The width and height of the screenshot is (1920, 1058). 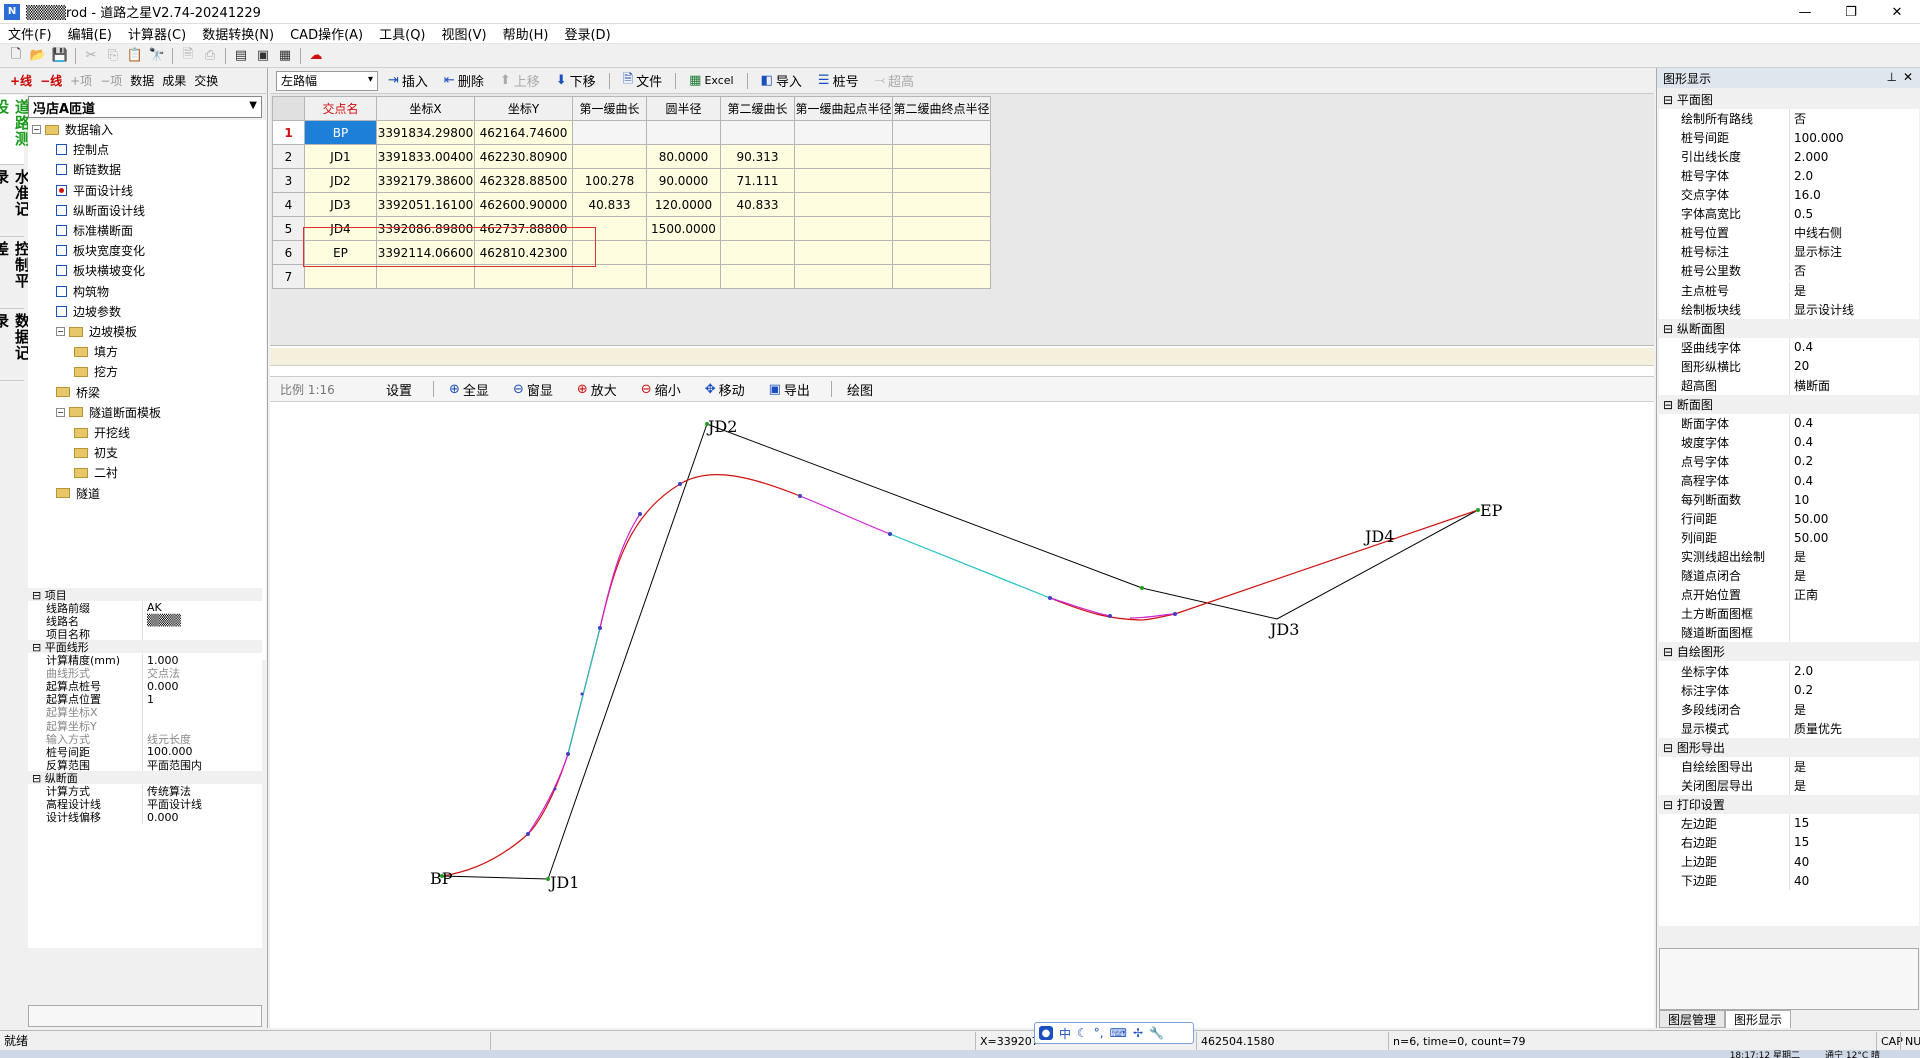 I want to click on row-header: 4, so click(x=288, y=204).